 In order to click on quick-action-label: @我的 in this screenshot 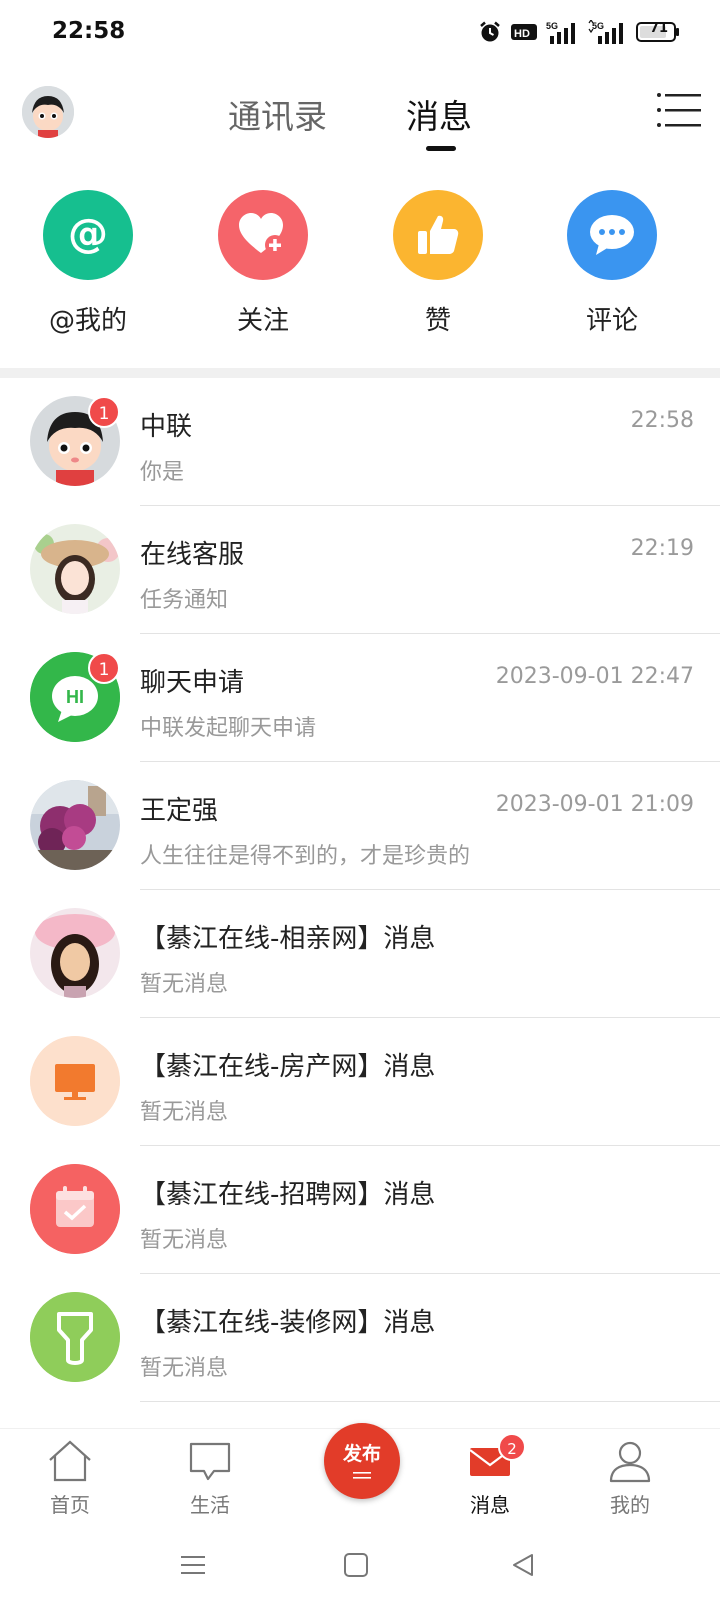, I will do `click(87, 321)`.